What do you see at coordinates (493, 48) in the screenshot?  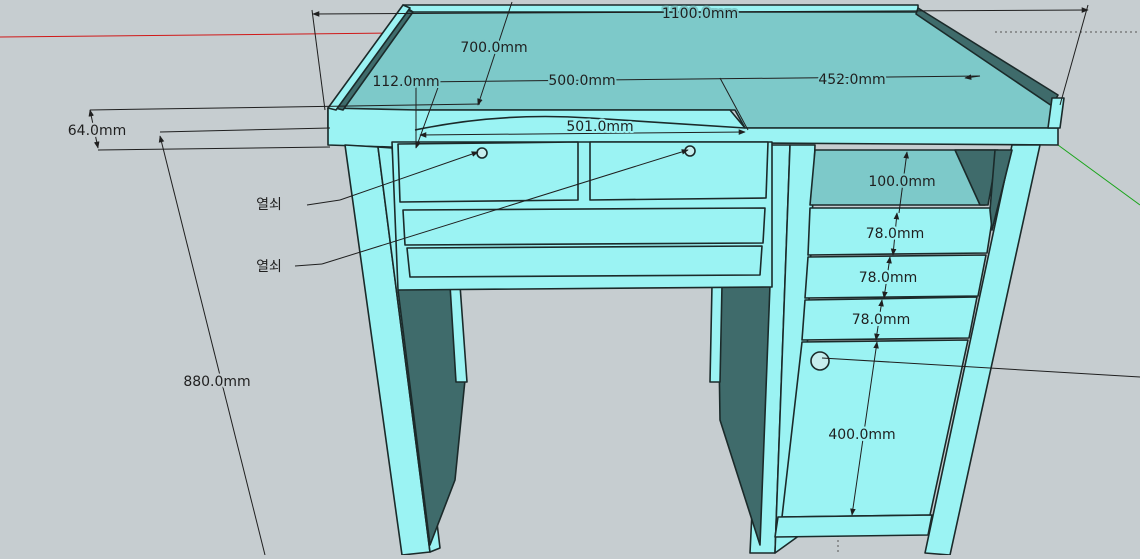 I see `dim-depth: 700.0mm` at bounding box center [493, 48].